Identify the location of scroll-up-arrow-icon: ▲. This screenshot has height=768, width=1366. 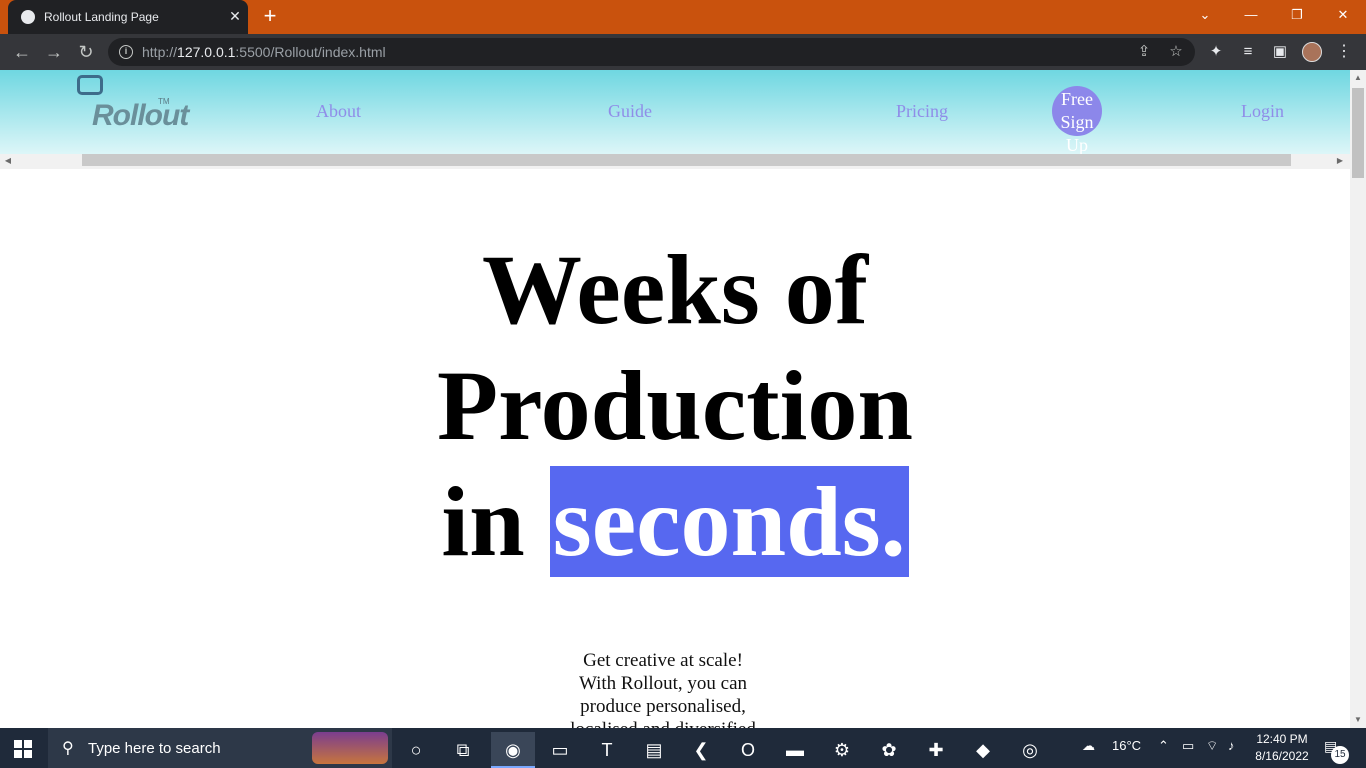
(1358, 78).